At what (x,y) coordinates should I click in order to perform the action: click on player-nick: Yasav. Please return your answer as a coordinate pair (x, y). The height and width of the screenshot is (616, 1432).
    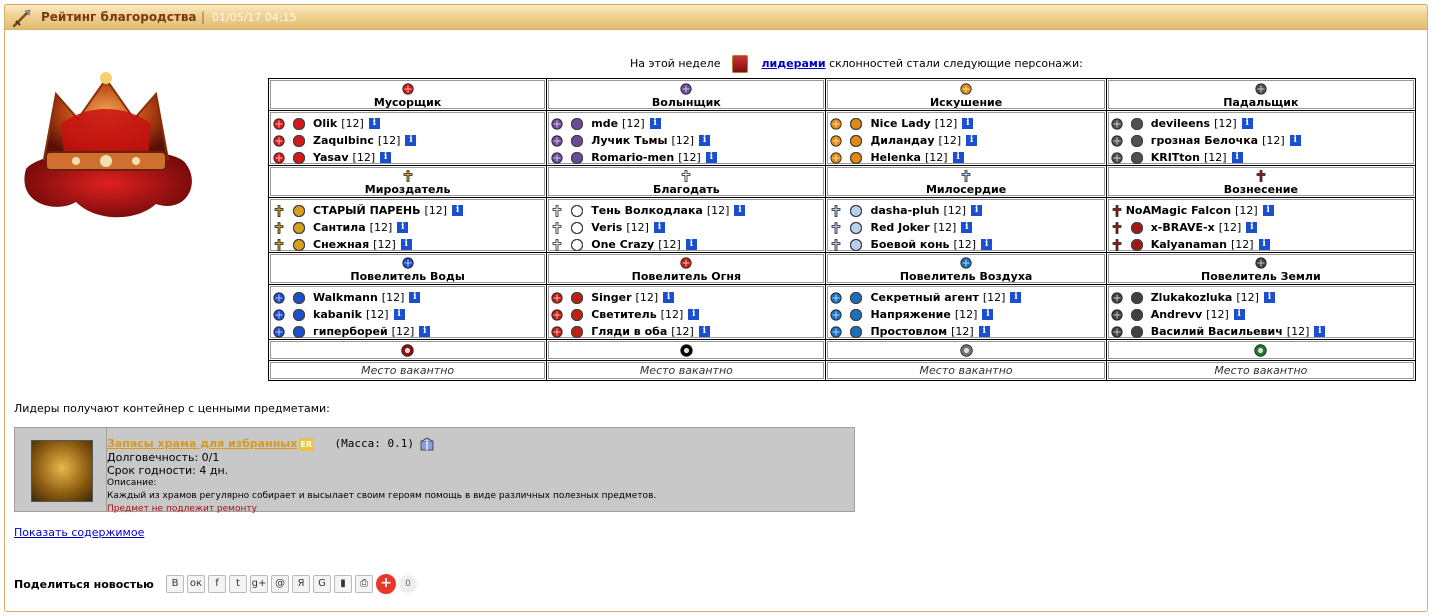
    Looking at the image, I should click on (331, 157).